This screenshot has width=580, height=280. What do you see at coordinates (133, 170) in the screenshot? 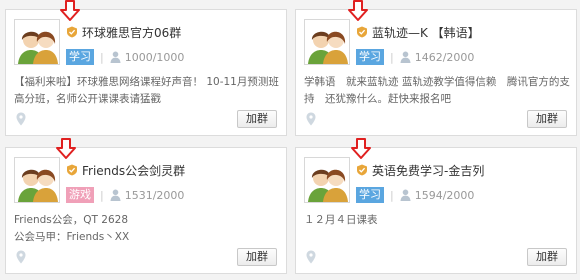
I see `group-title: Friends公会剑灵群` at bounding box center [133, 170].